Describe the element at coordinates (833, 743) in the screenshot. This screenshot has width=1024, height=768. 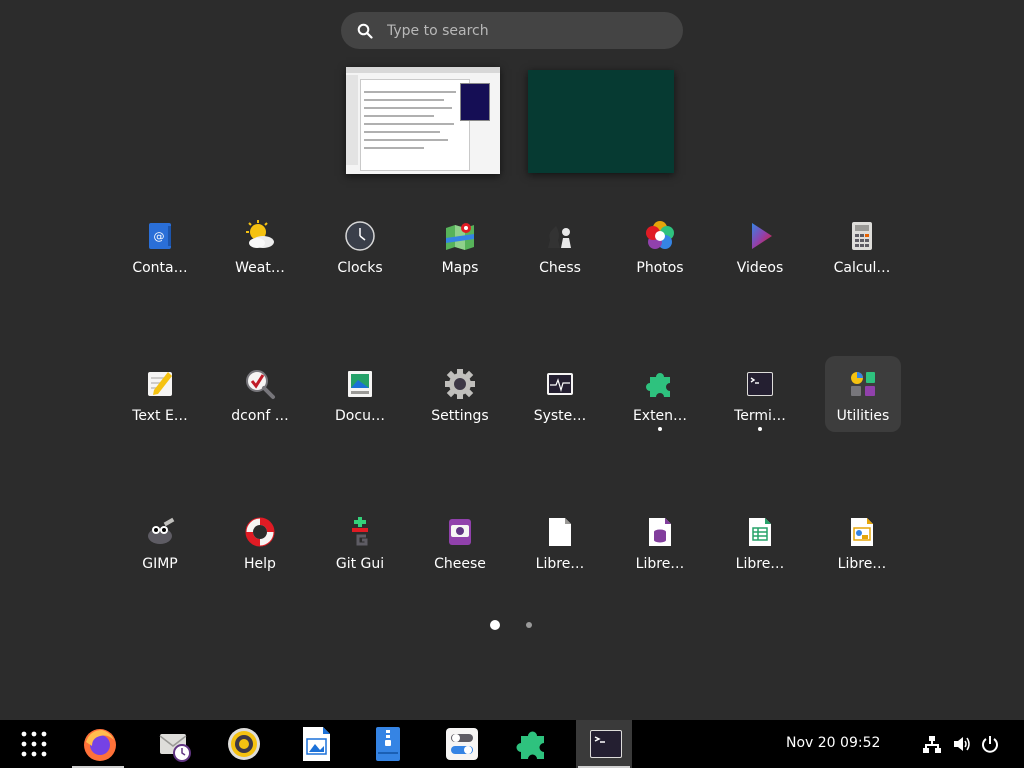
I see `clock: Nov 20 09:52` at that location.